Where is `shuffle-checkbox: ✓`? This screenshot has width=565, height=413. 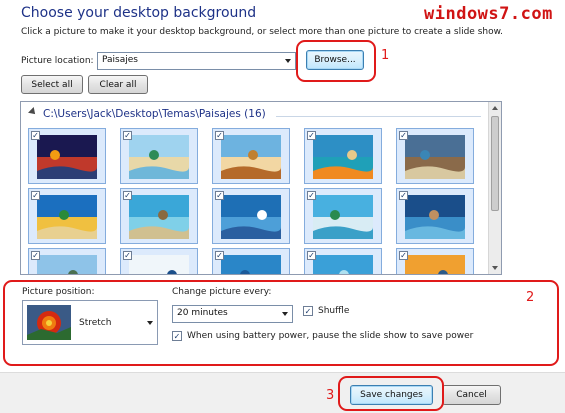
shuffle-checkbox: ✓ is located at coordinates (308, 311).